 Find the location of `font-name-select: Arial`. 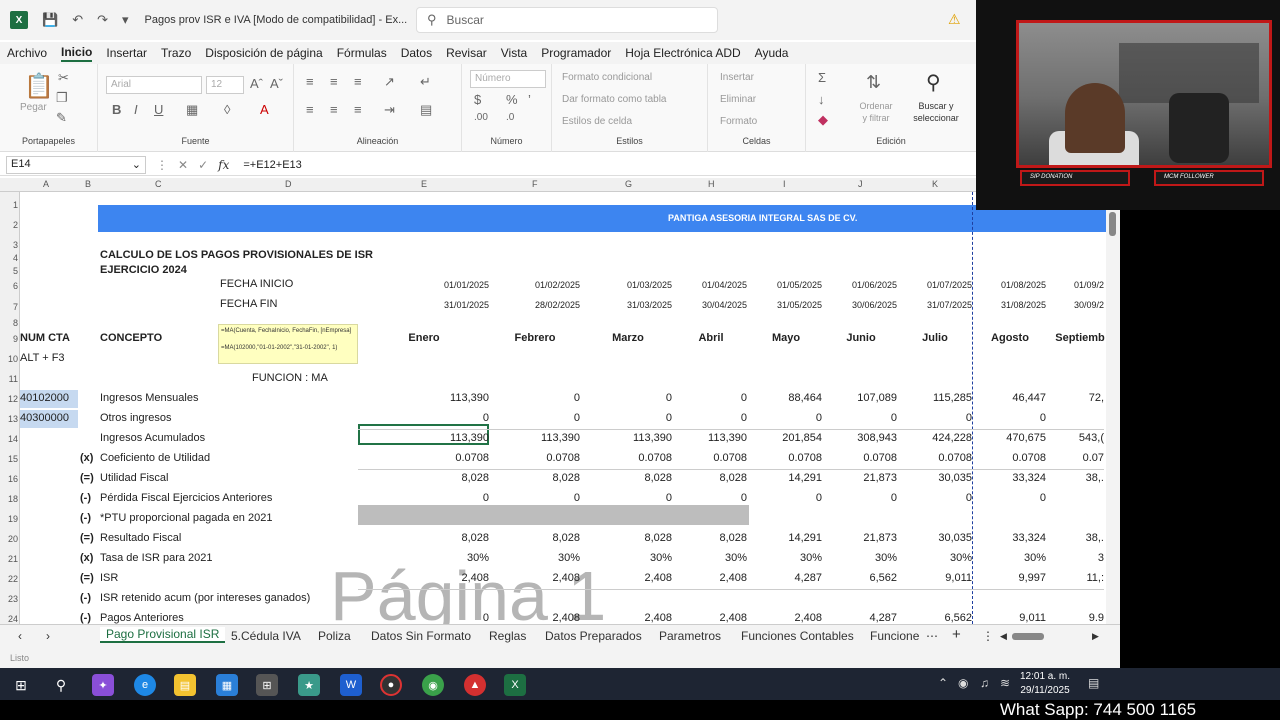

font-name-select: Arial is located at coordinates (154, 85).